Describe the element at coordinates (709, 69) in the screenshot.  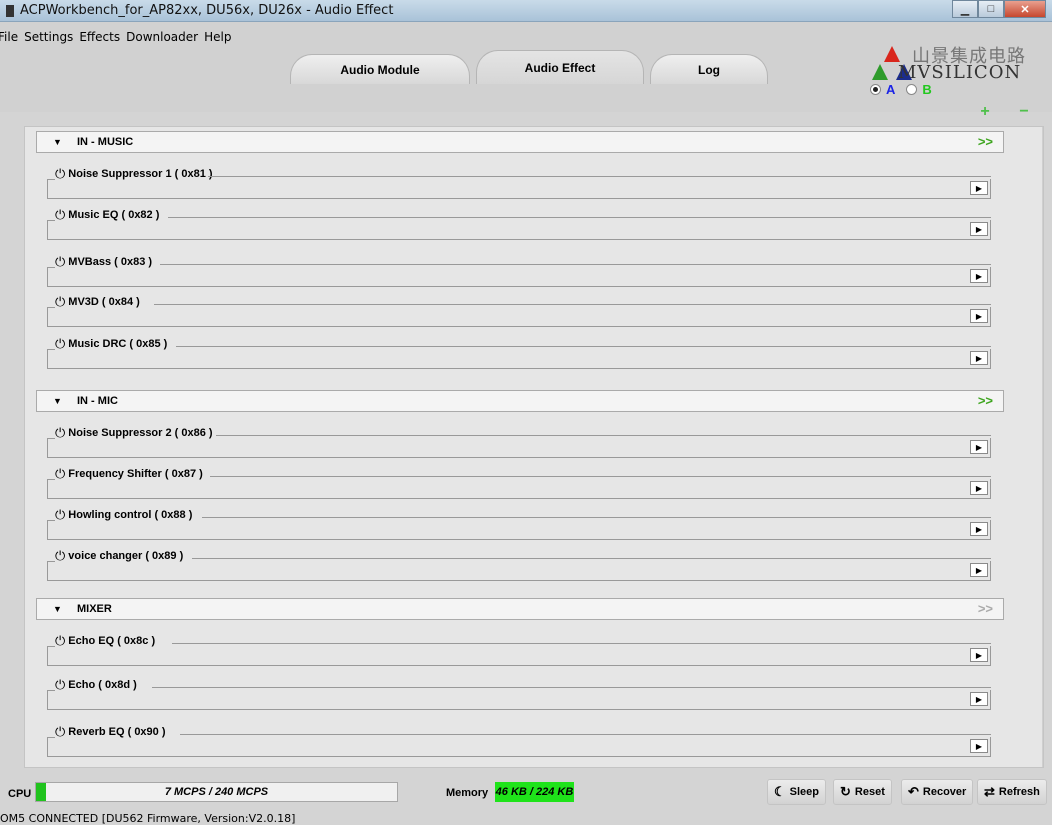
I see `tab-log: Log` at that location.